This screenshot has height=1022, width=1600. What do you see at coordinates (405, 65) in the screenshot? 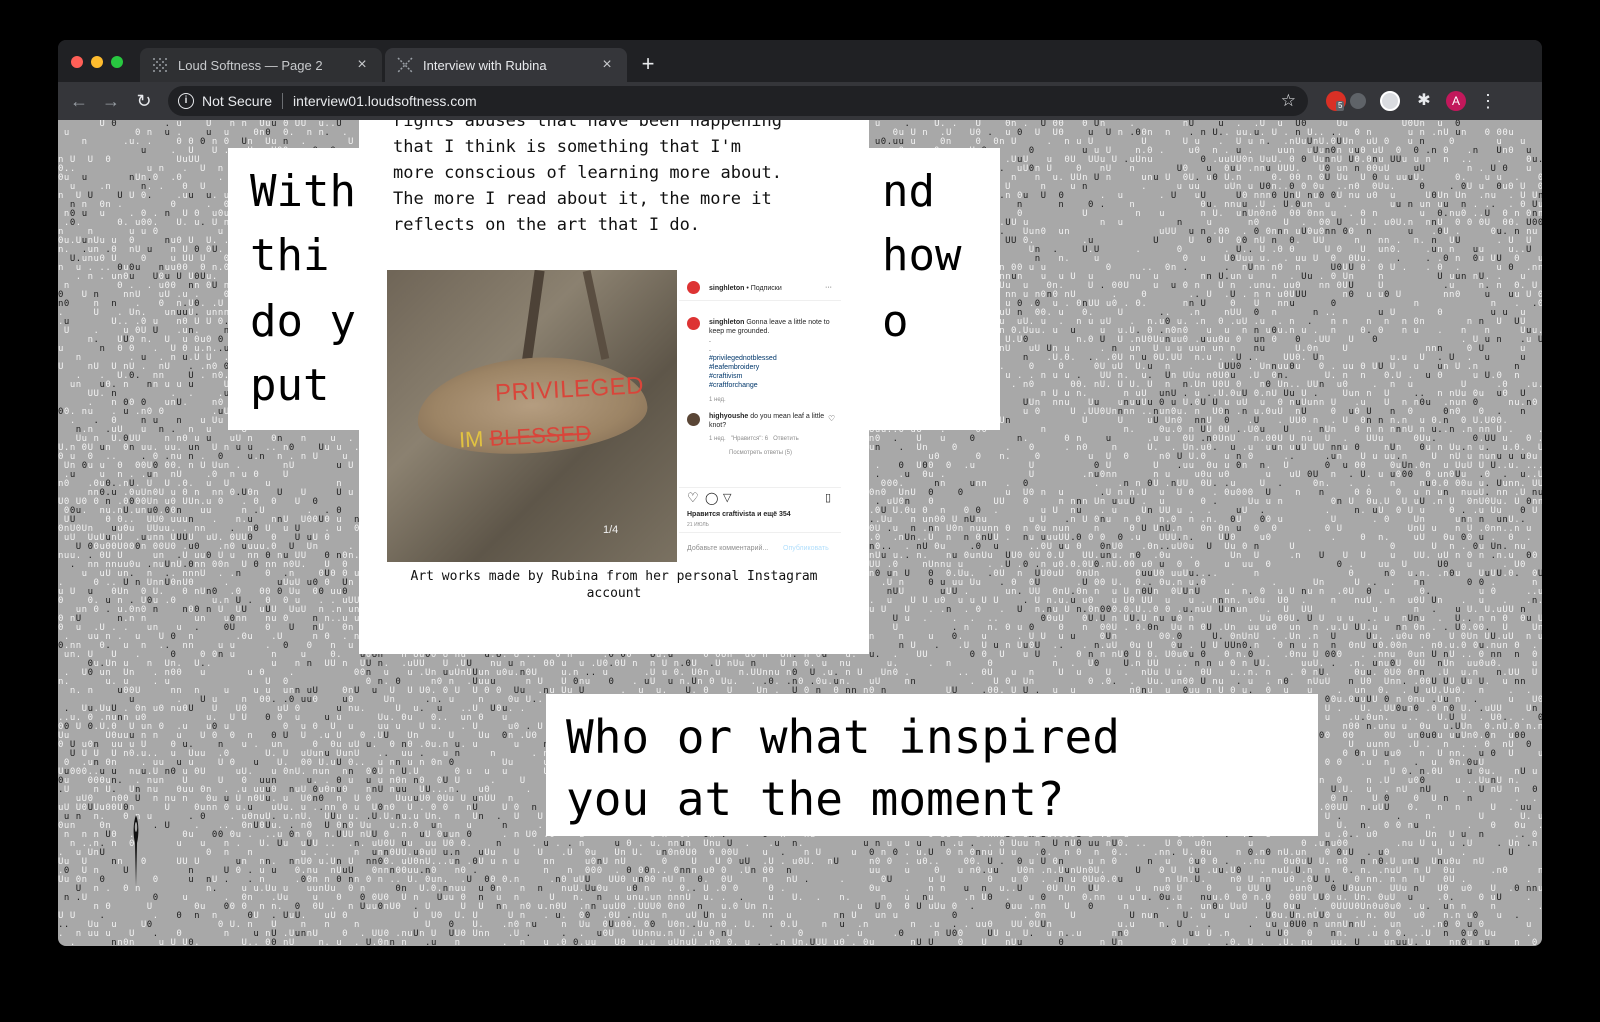
I see `cross-favicon-icon` at bounding box center [405, 65].